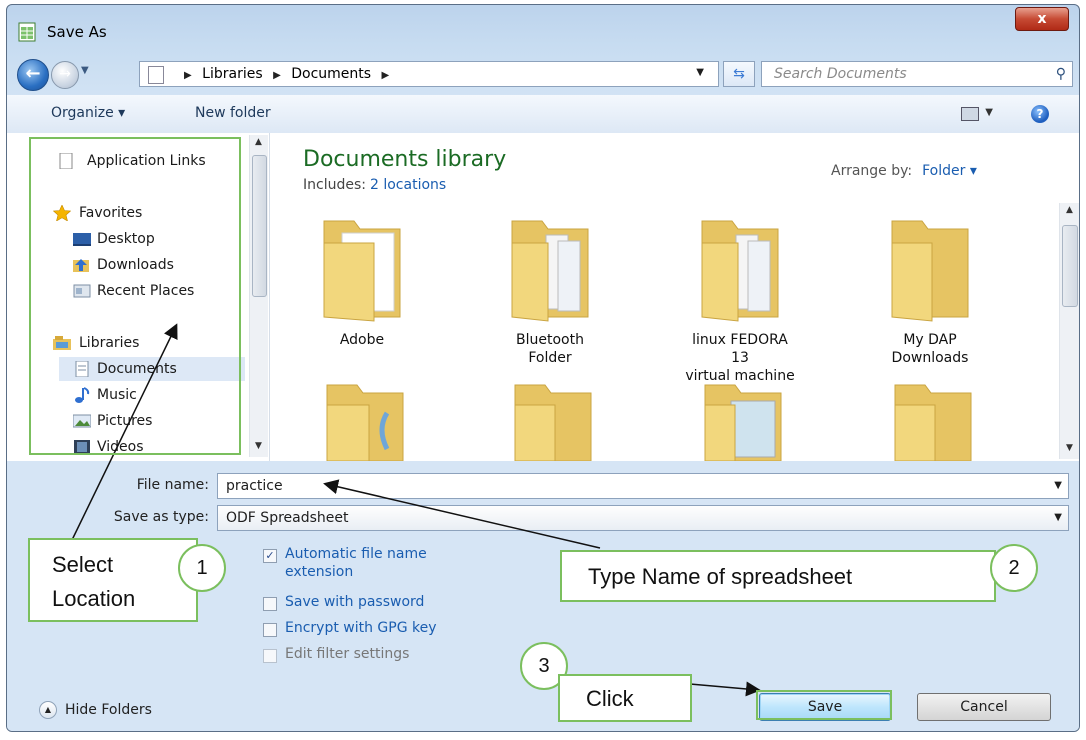 The image size is (1086, 740). What do you see at coordinates (202, 568) in the screenshot?
I see `step-1-badge: 1` at bounding box center [202, 568].